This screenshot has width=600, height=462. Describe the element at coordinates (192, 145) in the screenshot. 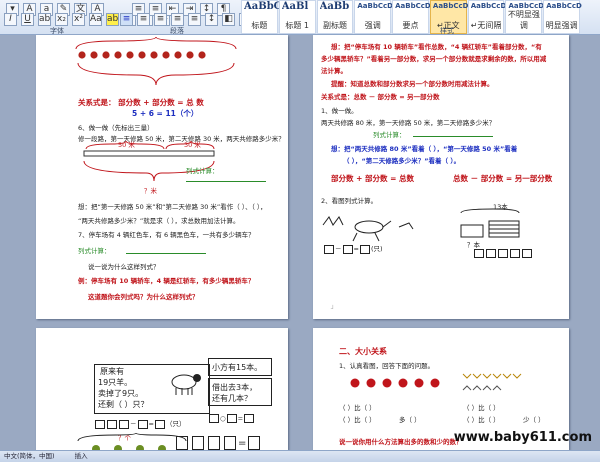

I see `label-30m: 30 米` at that location.